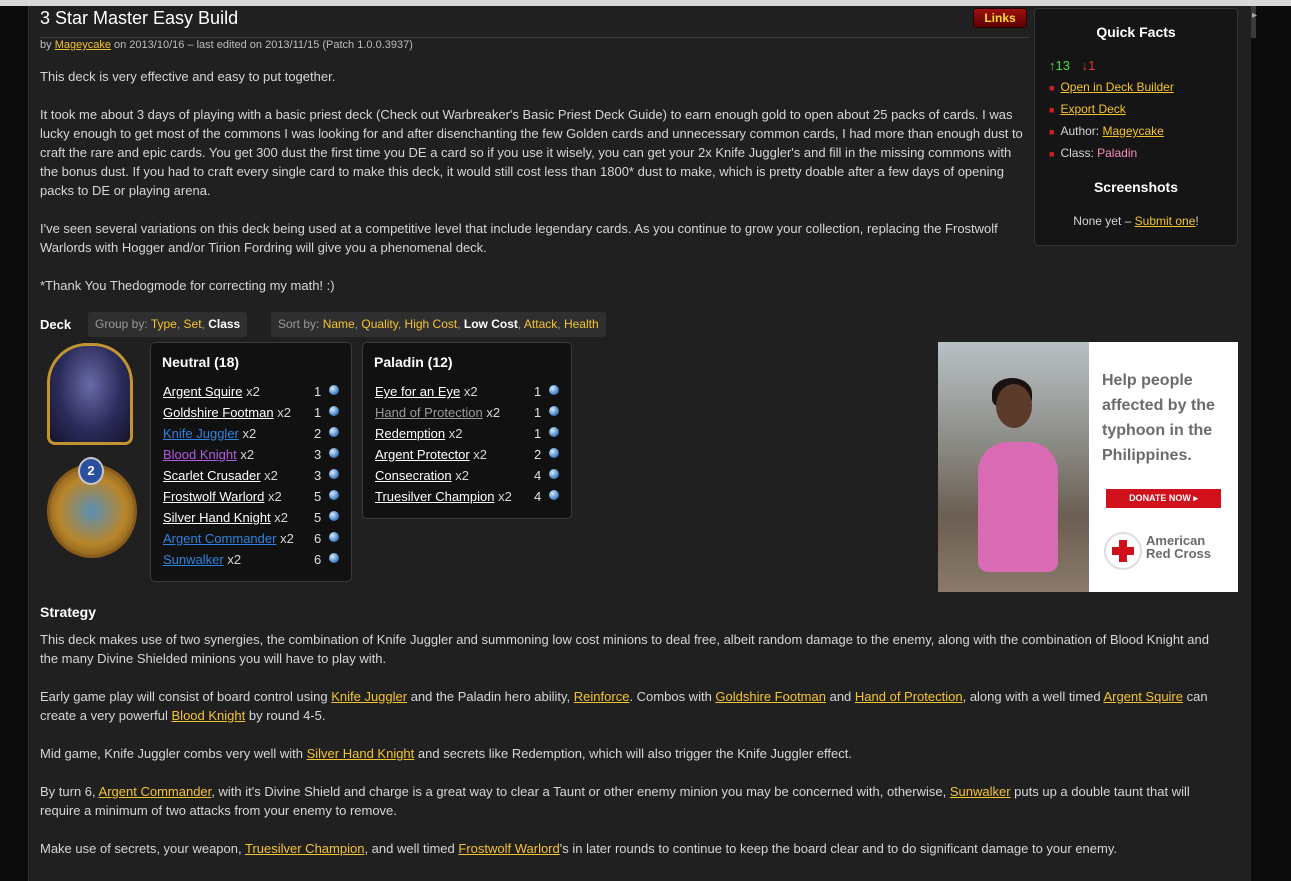  I want to click on sort-by-quality: Quality, so click(379, 324).